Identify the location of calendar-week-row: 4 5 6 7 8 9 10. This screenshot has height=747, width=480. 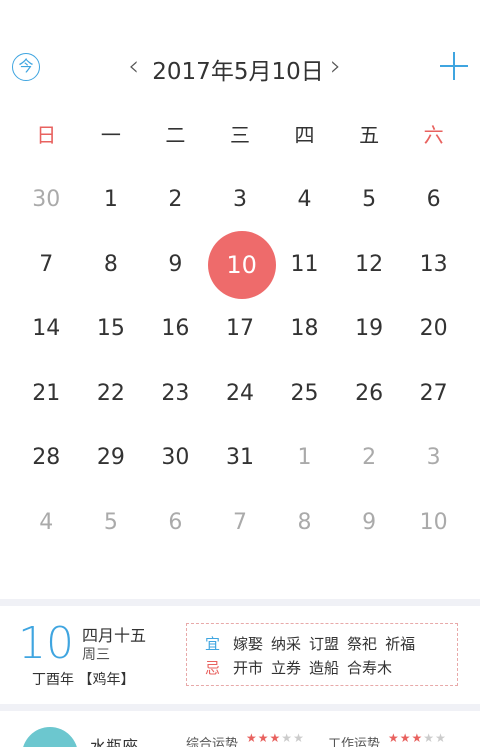
(240, 523).